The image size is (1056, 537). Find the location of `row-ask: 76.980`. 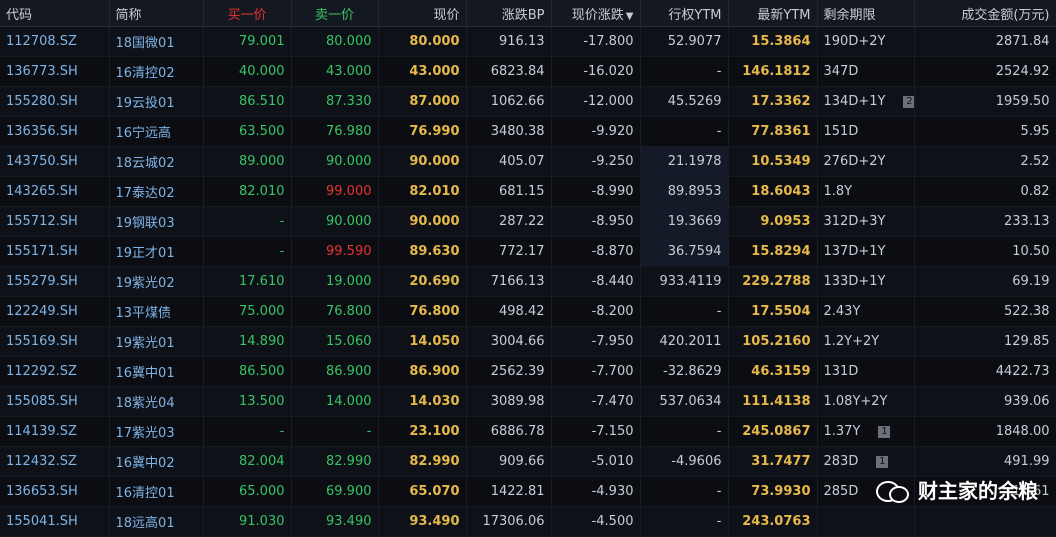

row-ask: 76.980 is located at coordinates (335, 131).